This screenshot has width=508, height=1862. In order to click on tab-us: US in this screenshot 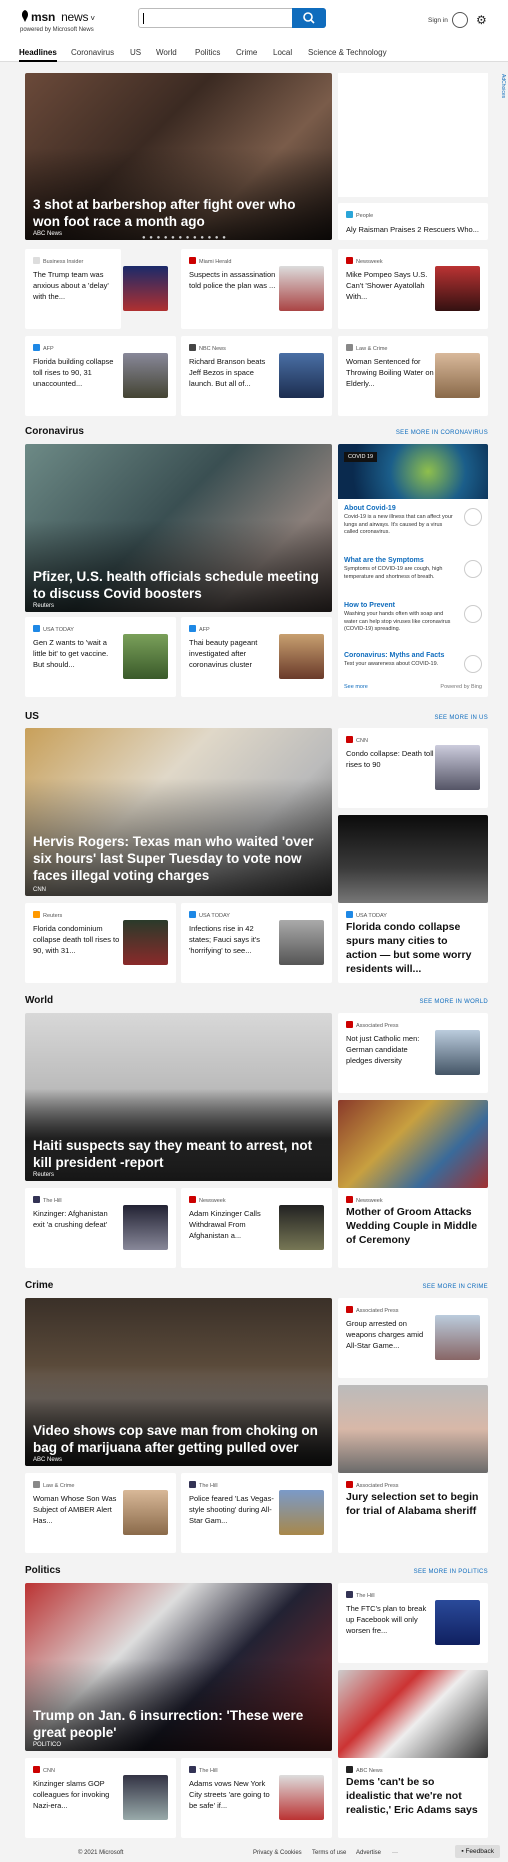, I will do `click(135, 52)`.